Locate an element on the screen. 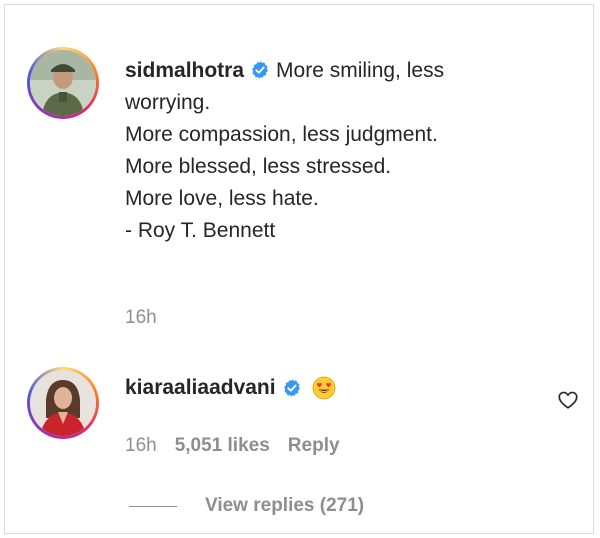 This screenshot has height=538, width=600. avatar-kiaraaliaadvani is located at coordinates (63, 403).